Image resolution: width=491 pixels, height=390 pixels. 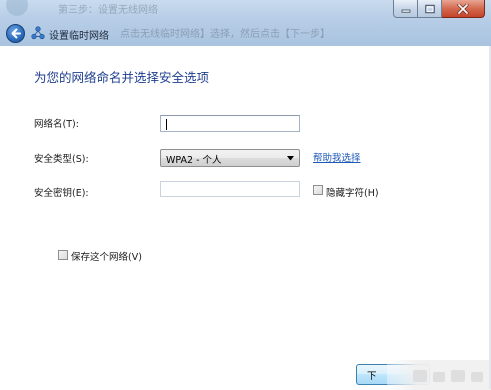 What do you see at coordinates (61, 193) in the screenshot?
I see `security-key-label: 安全密钥(E):` at bounding box center [61, 193].